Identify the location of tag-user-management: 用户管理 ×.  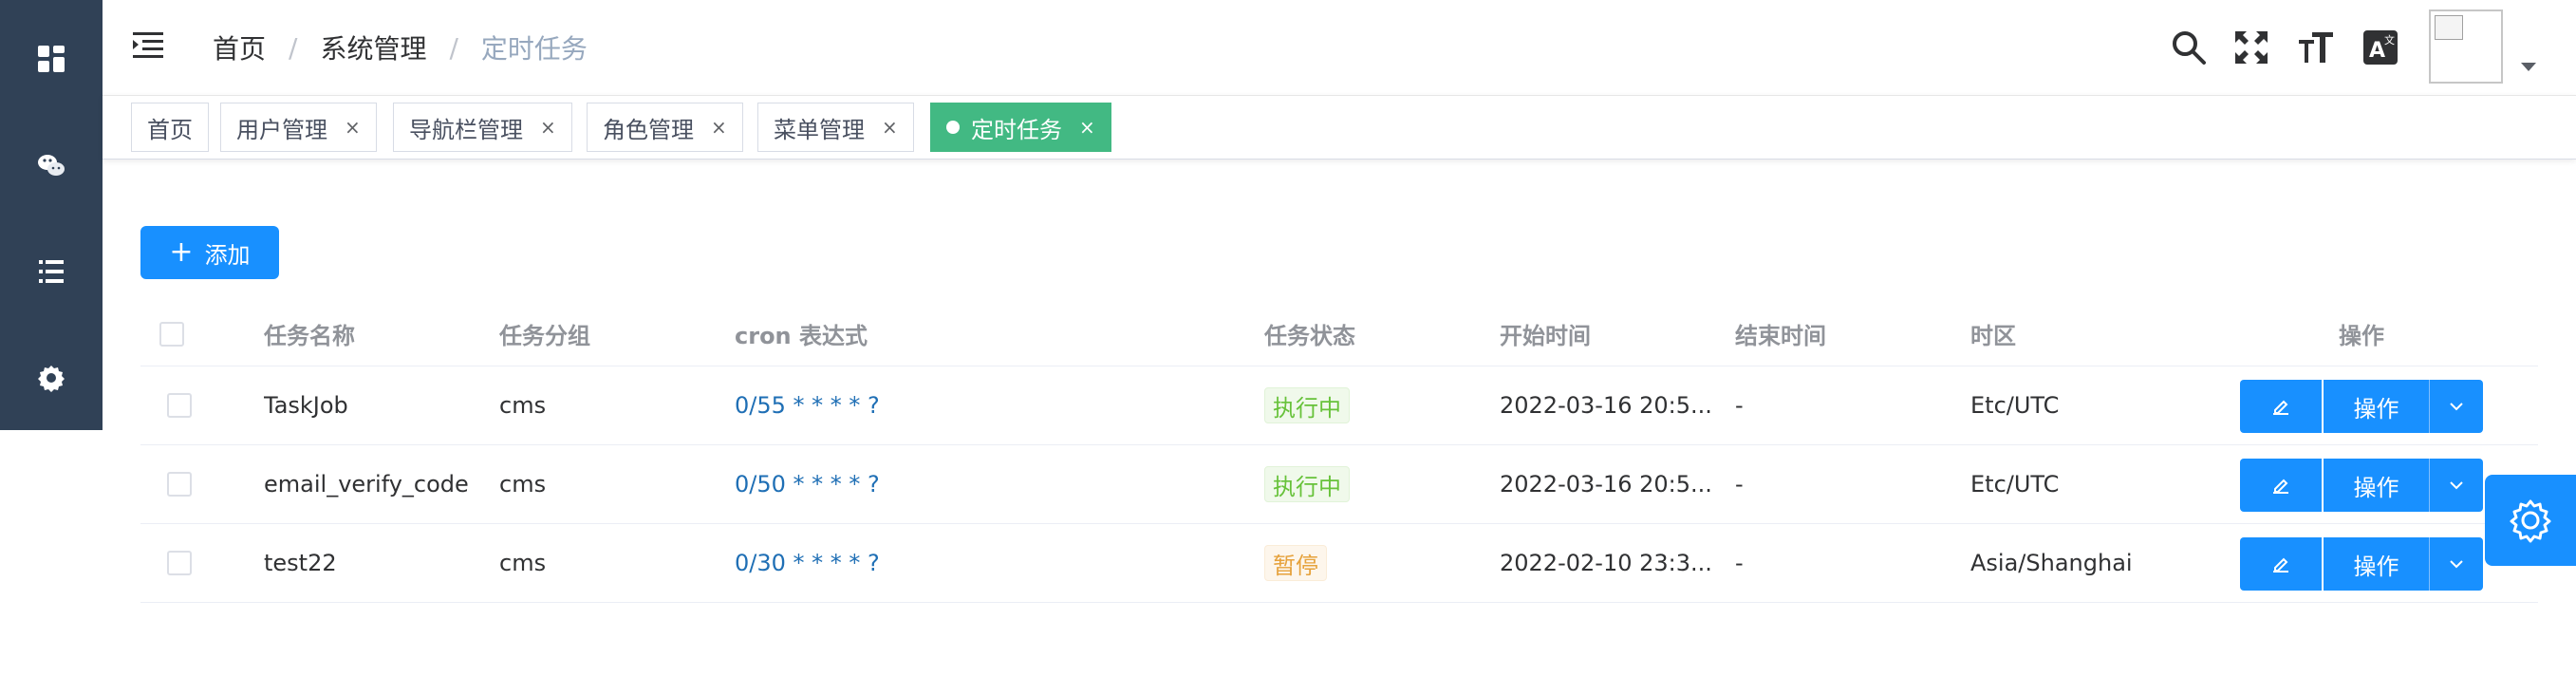
(298, 127).